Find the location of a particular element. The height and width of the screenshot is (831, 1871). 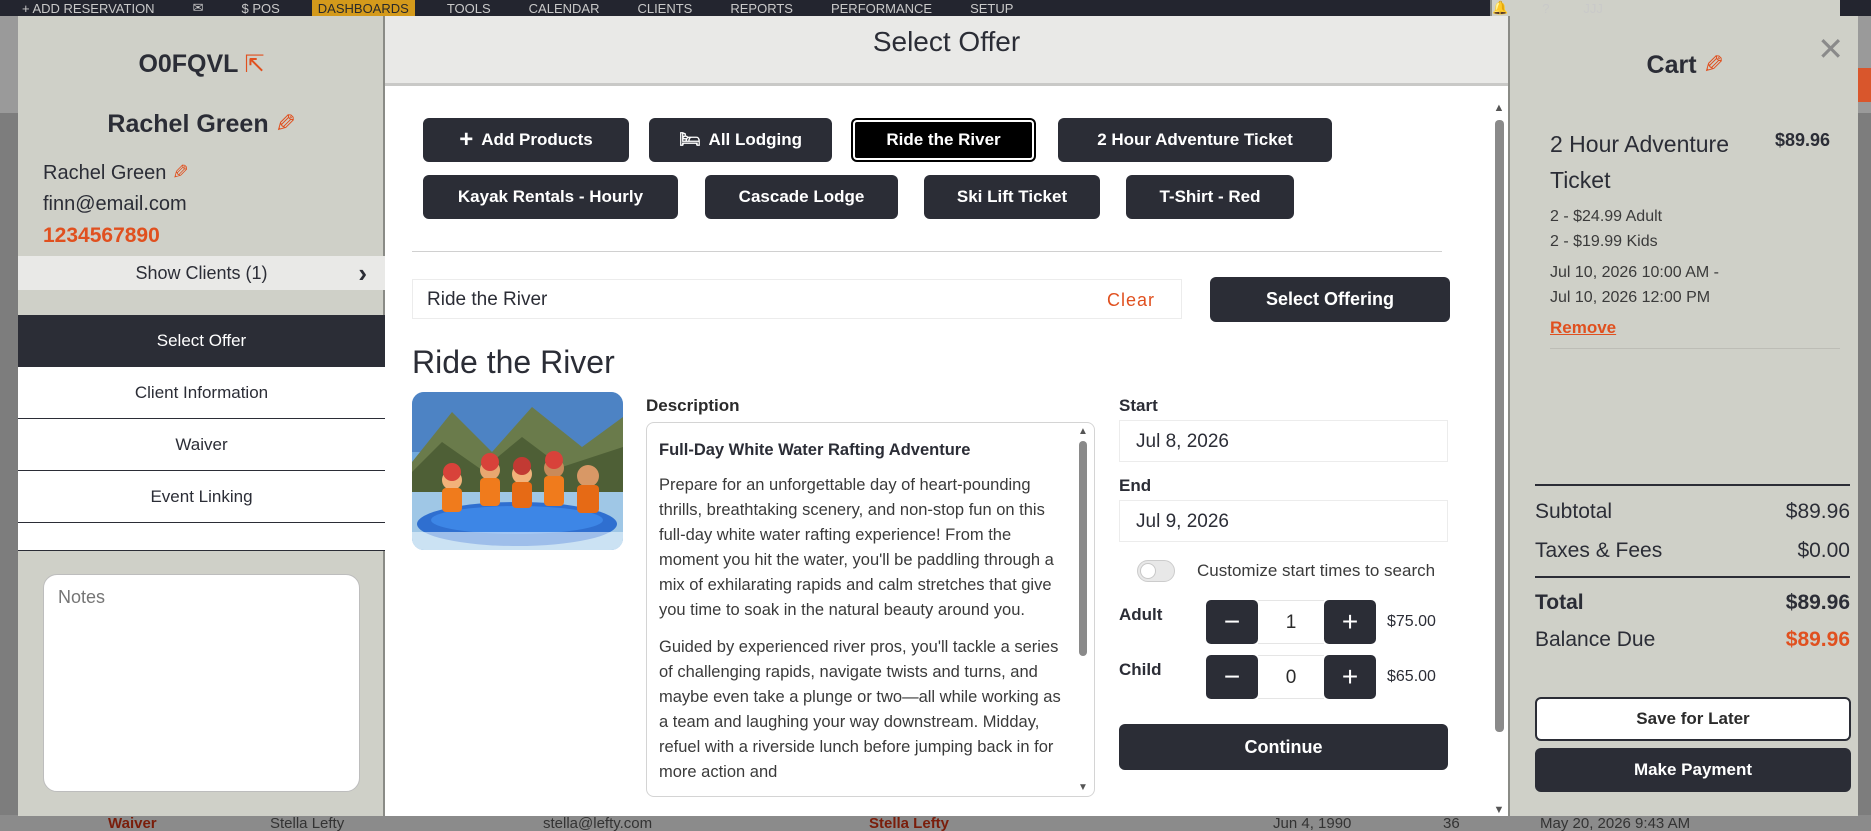

continue-button: Continue is located at coordinates (1283, 747).